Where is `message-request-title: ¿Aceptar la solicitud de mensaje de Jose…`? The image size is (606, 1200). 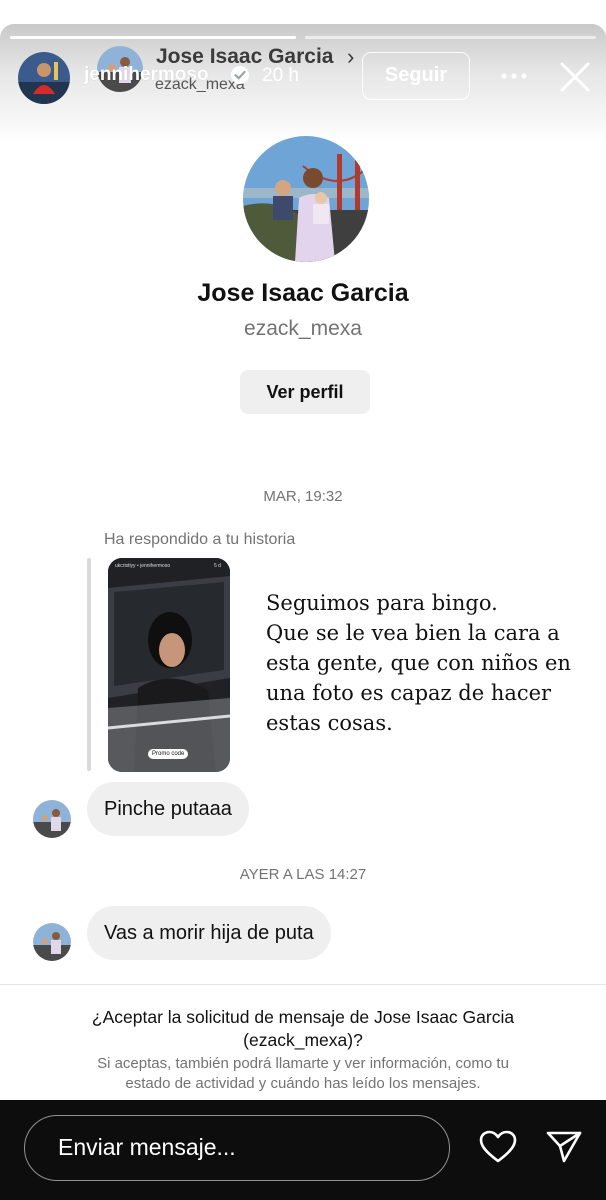 message-request-title: ¿Aceptar la solicitud de mensaje de Jose… is located at coordinates (303, 1029).